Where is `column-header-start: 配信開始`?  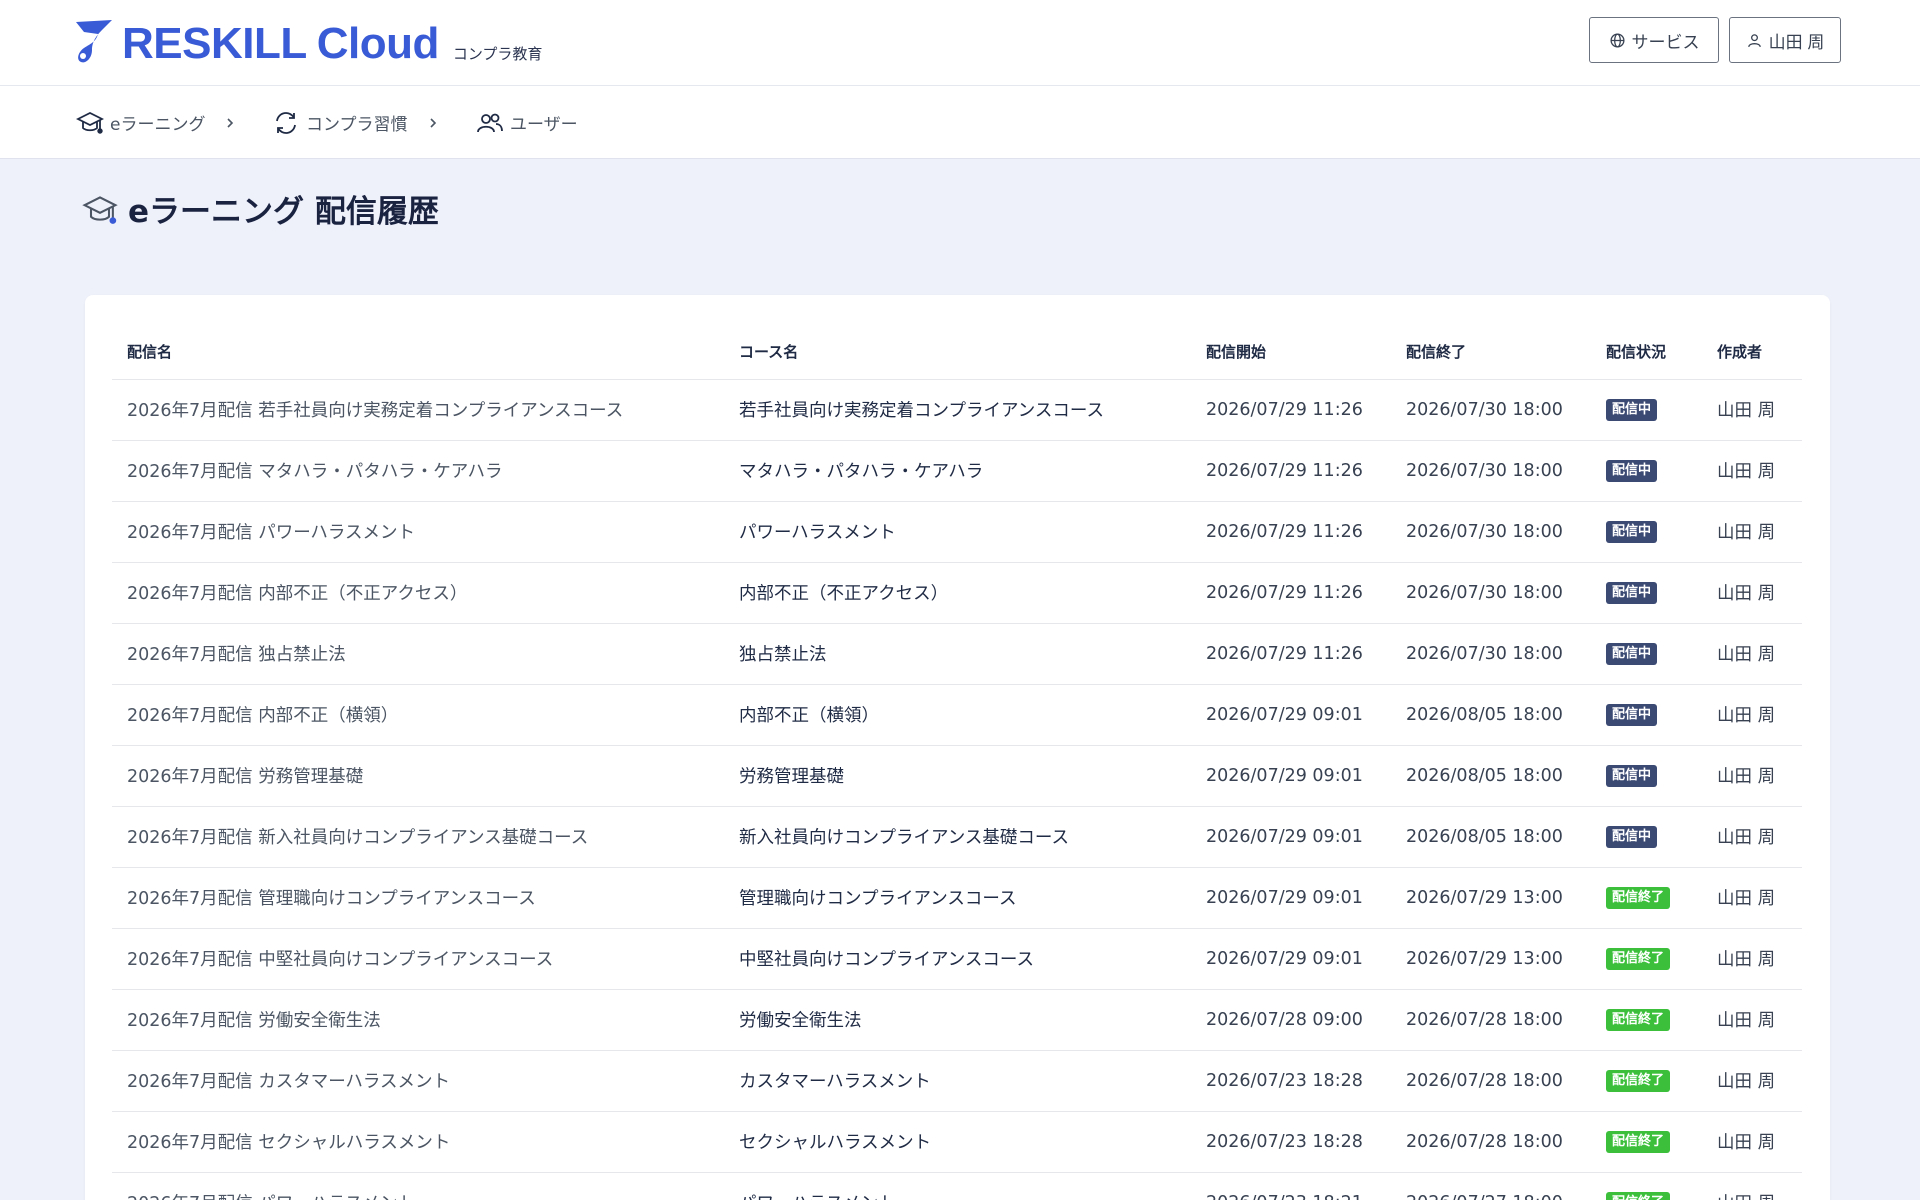 column-header-start: 配信開始 is located at coordinates (1291, 352).